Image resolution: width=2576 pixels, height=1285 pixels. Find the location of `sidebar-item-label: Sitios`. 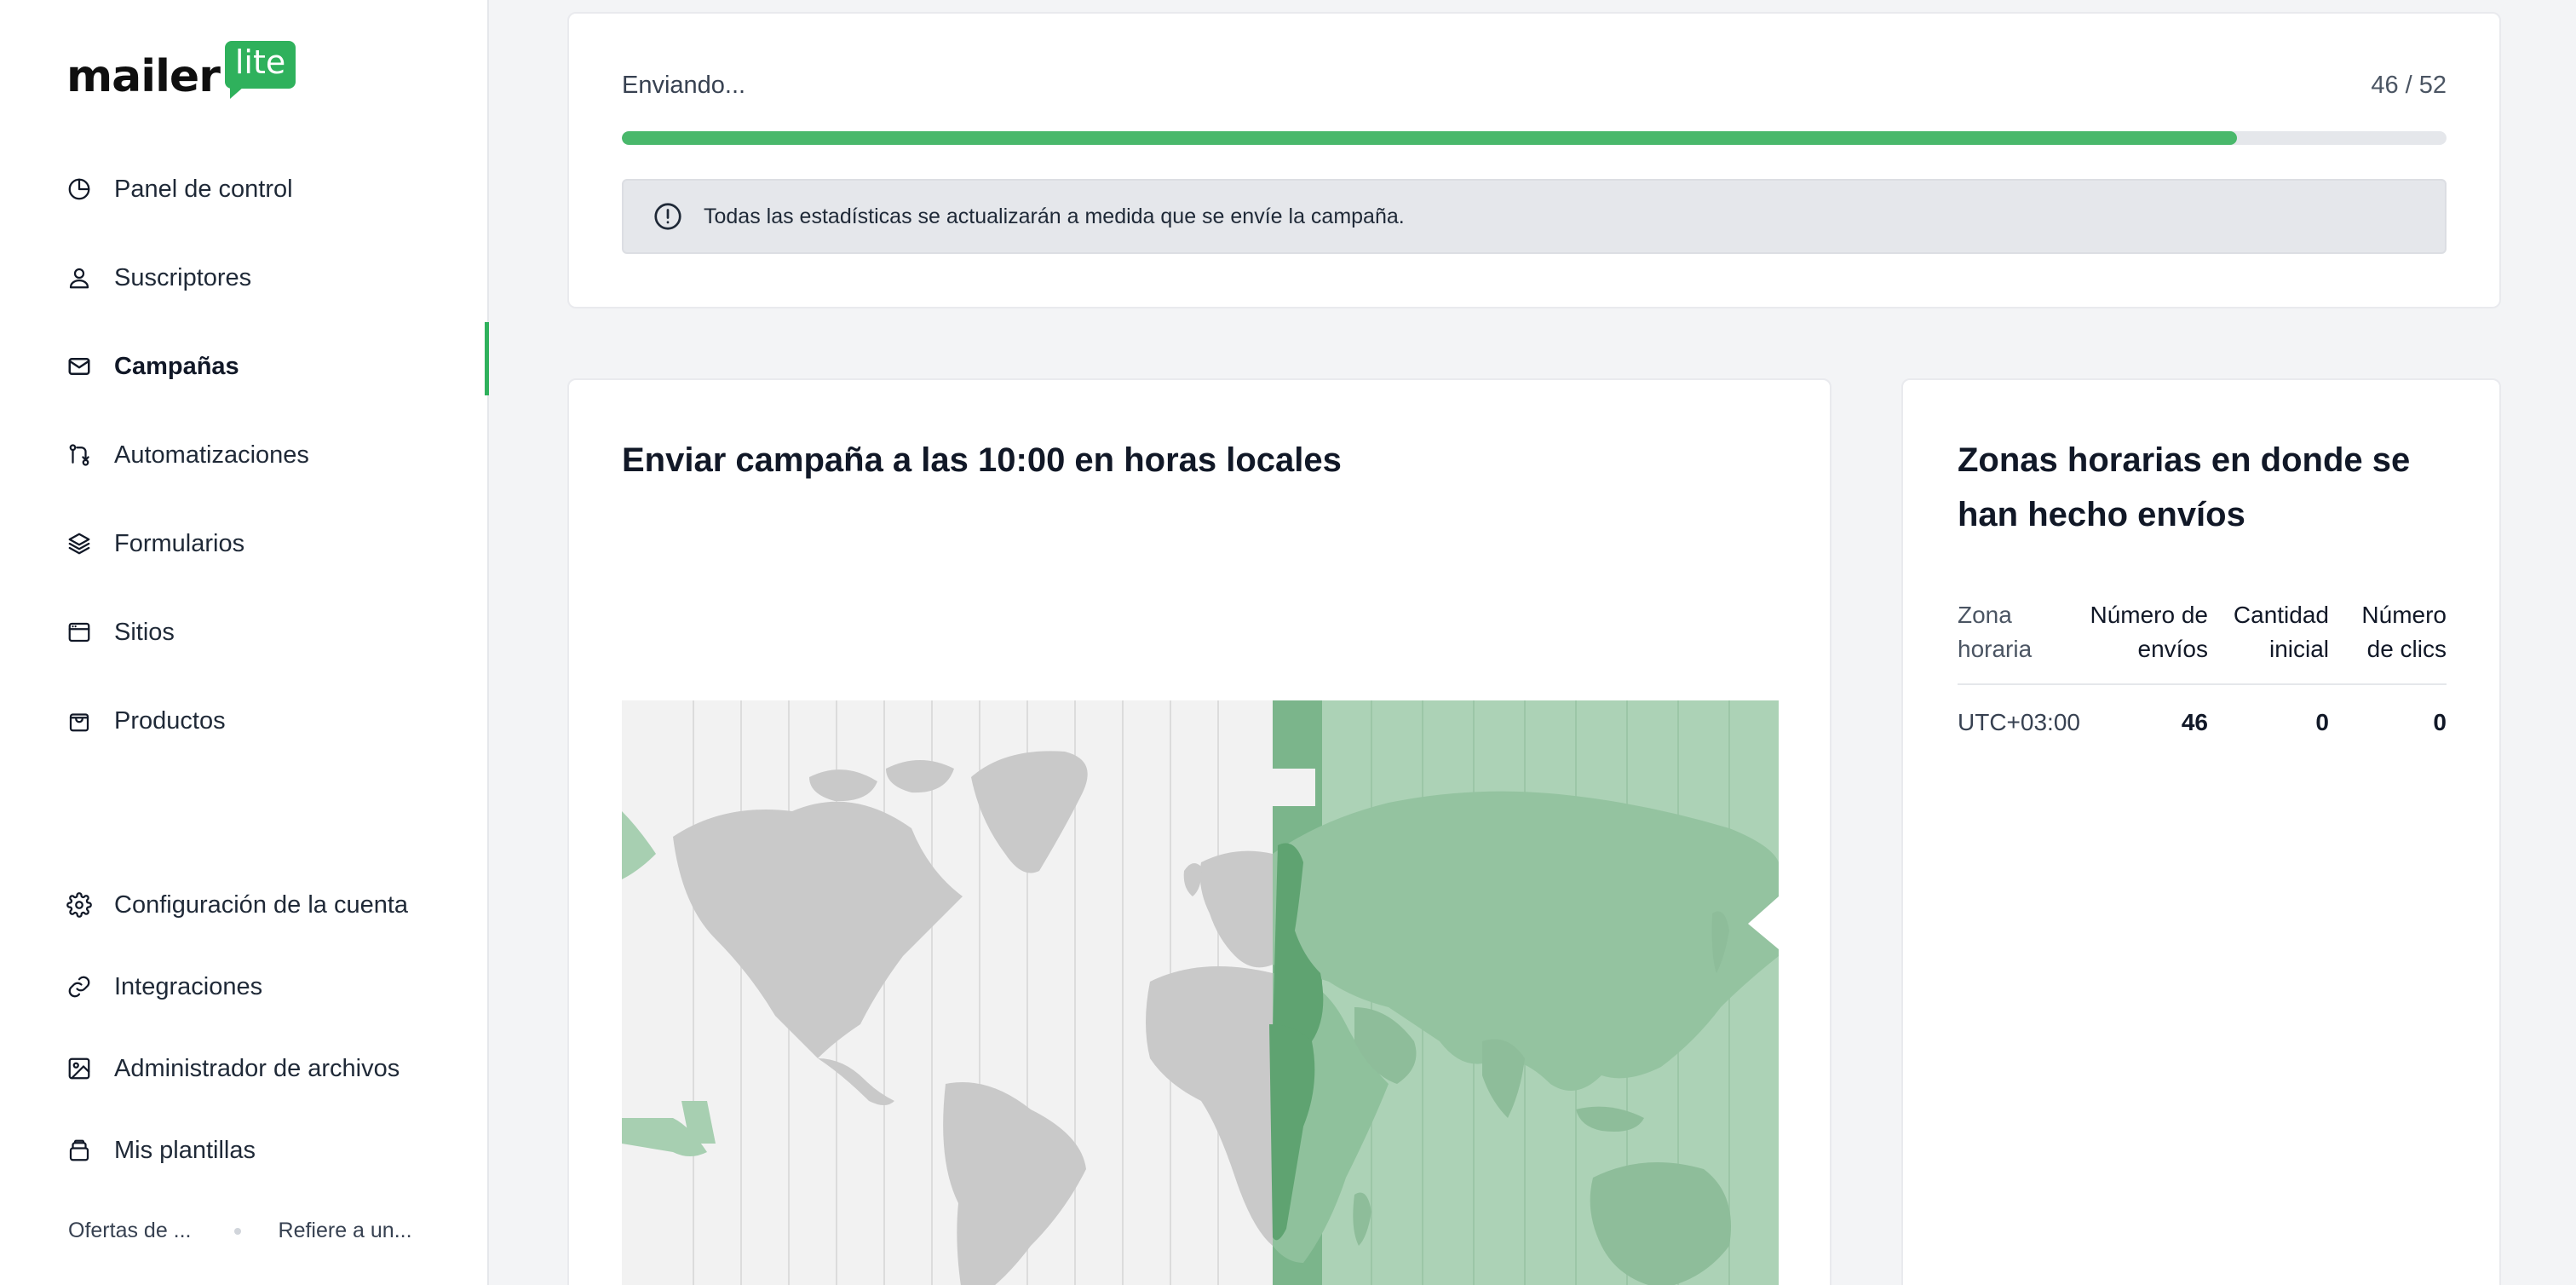

sidebar-item-label: Sitios is located at coordinates (145, 632).